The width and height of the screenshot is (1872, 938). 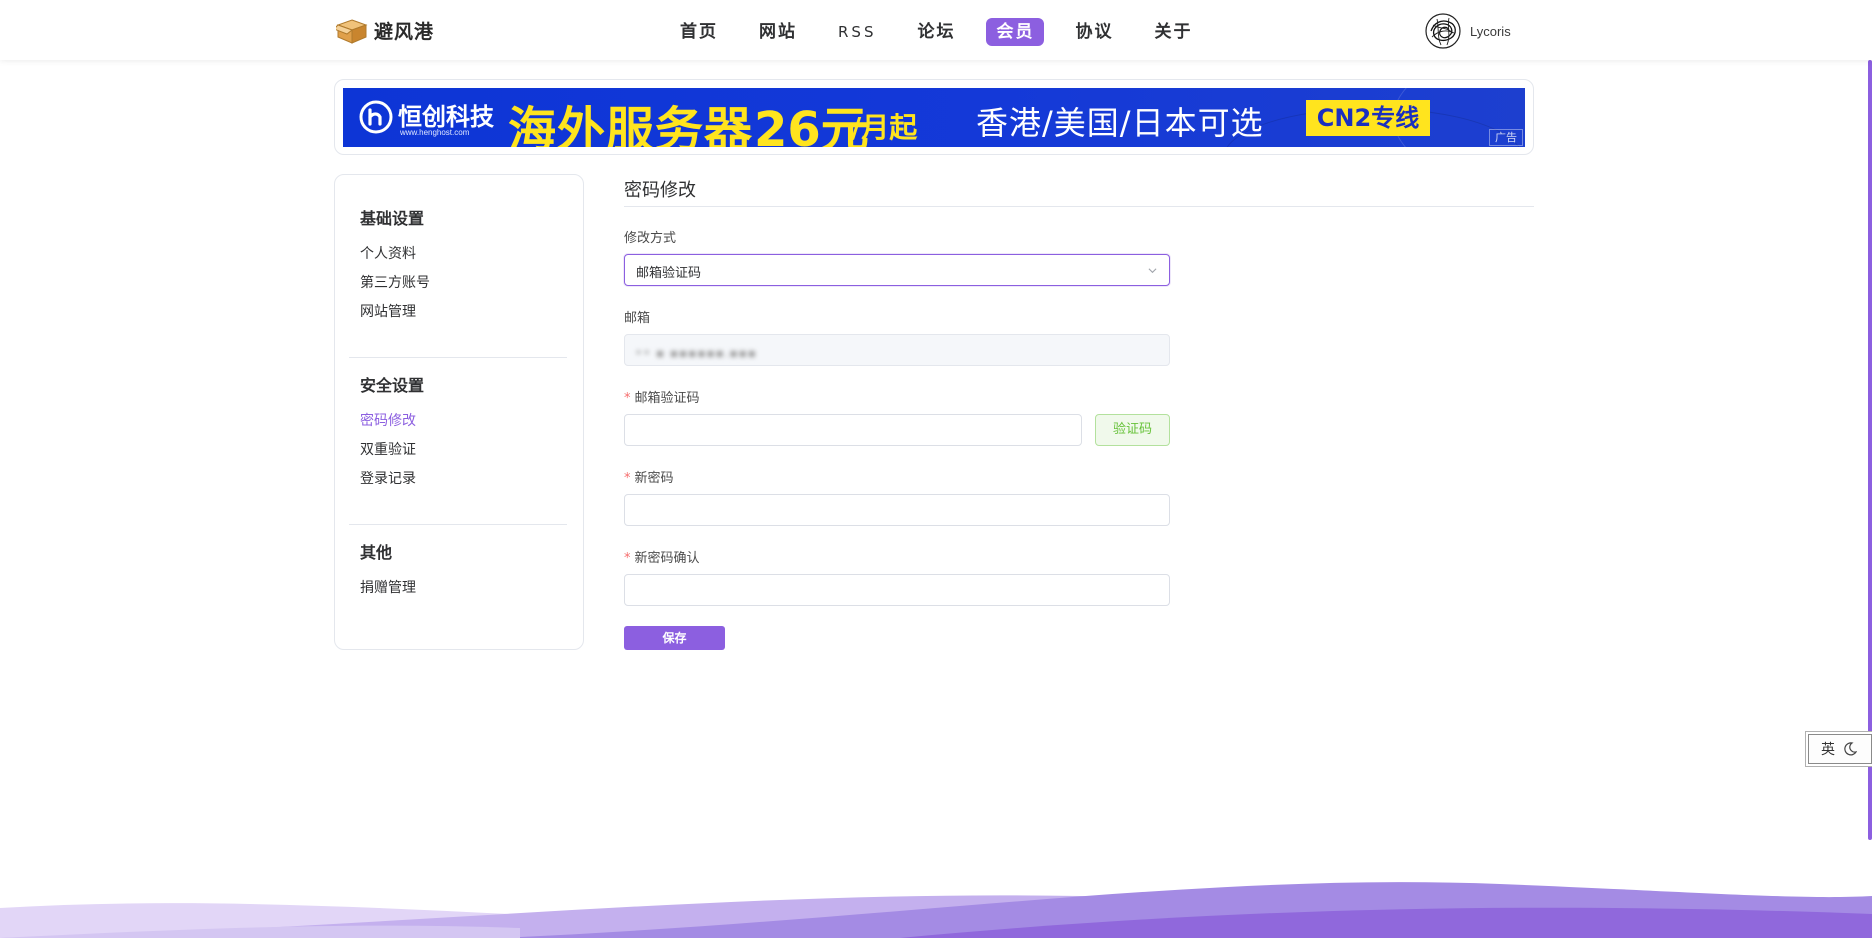 What do you see at coordinates (460, 483) in the screenshot?
I see `sidebar-item-login-history: 登录记录` at bounding box center [460, 483].